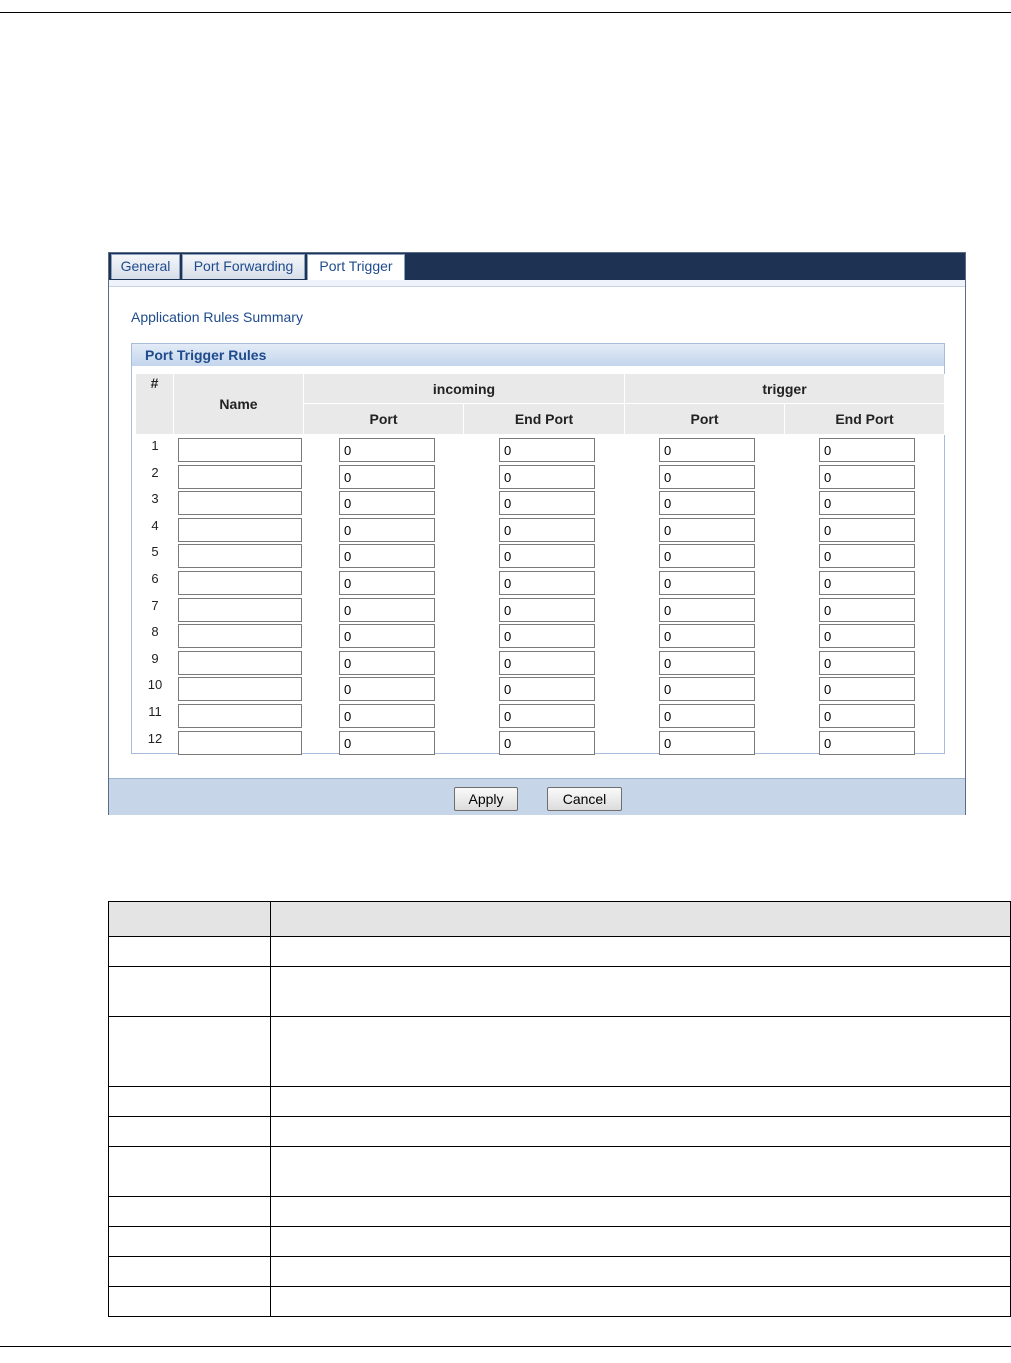 This screenshot has height=1363, width=1011. What do you see at coordinates (505, 12) in the screenshot?
I see `top-rule` at bounding box center [505, 12].